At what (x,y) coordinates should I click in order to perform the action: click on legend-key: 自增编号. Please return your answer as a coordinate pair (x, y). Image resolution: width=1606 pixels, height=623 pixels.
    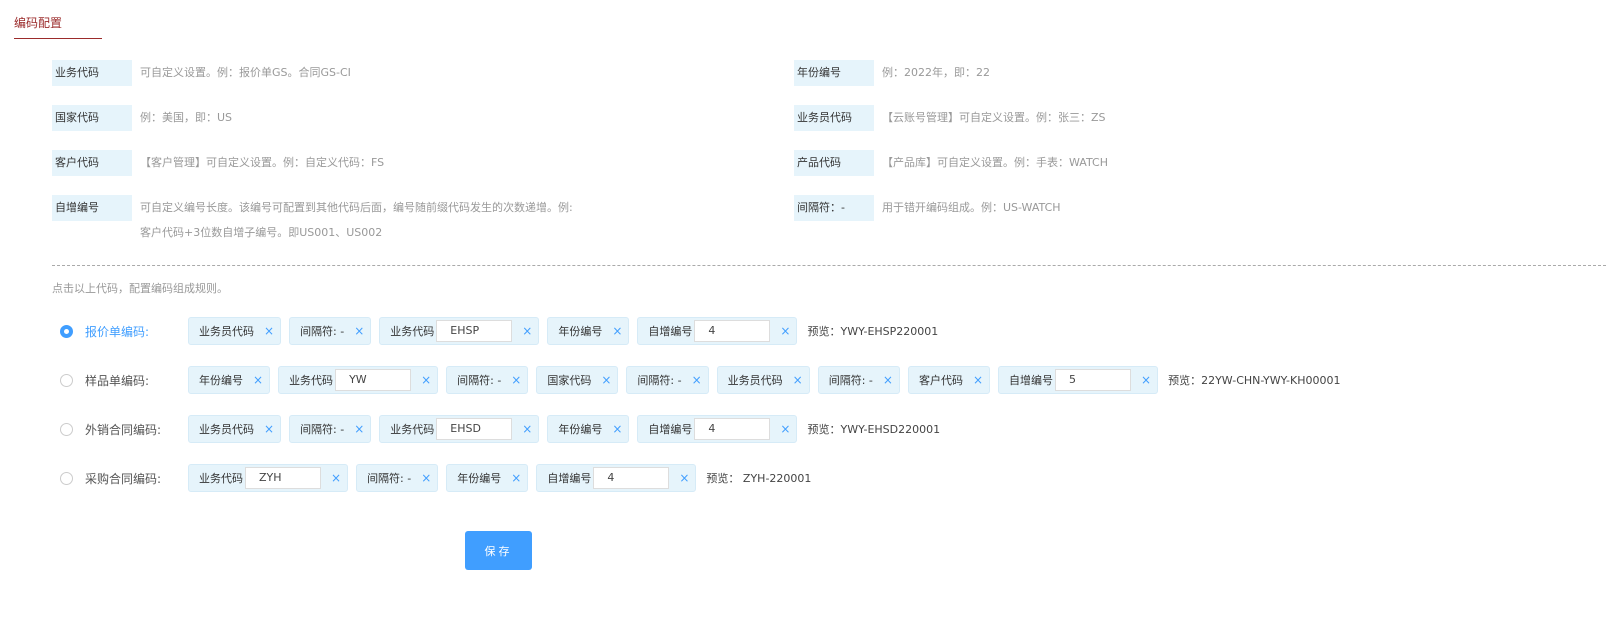
    Looking at the image, I should click on (92, 208).